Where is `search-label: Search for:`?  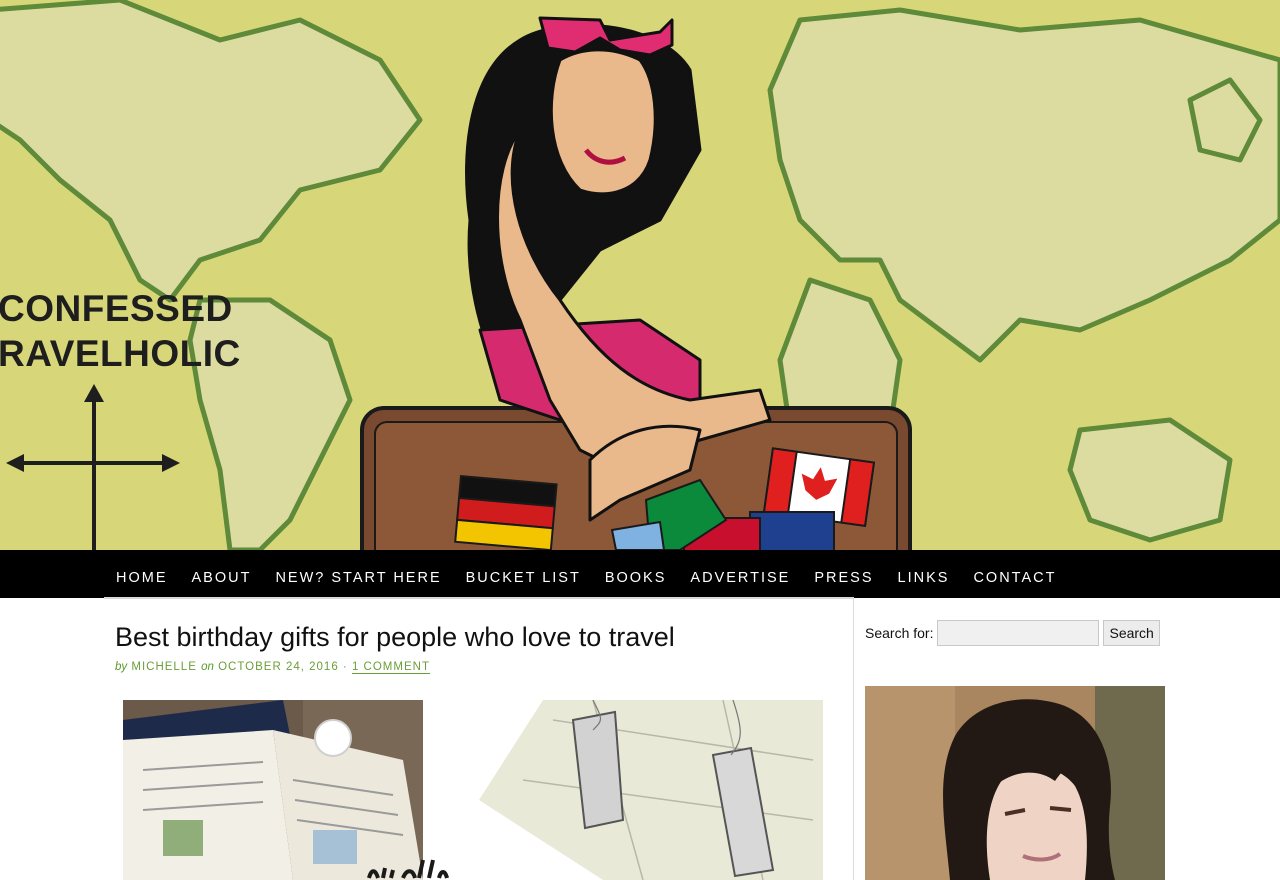
search-label: Search for: is located at coordinates (899, 633).